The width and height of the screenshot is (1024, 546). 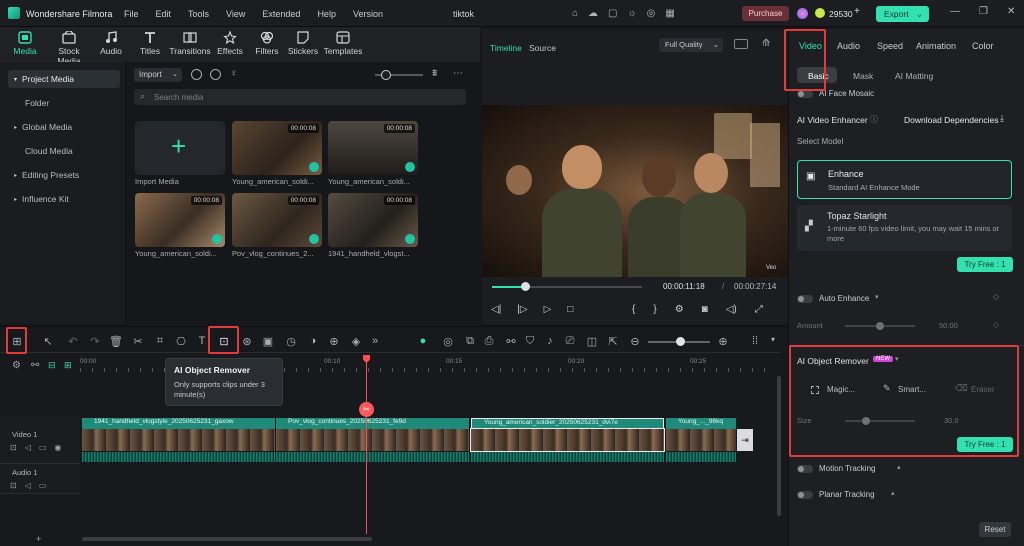 I want to click on microphone-icon: ♪, so click(x=550, y=341).